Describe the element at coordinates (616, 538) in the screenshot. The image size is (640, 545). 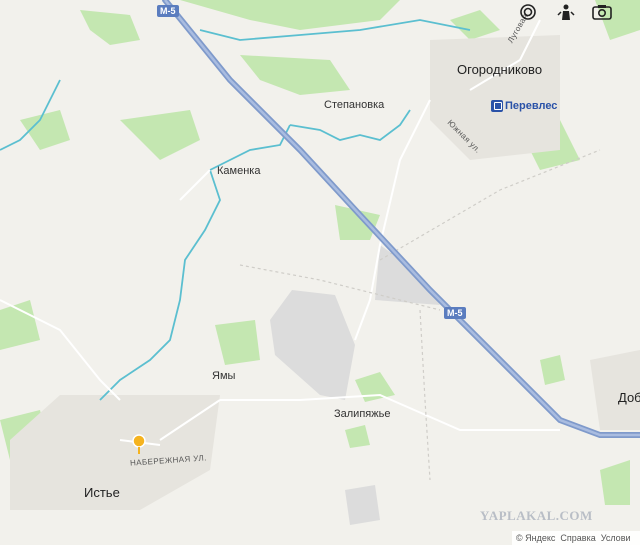
I see `terms-link: Услови` at that location.